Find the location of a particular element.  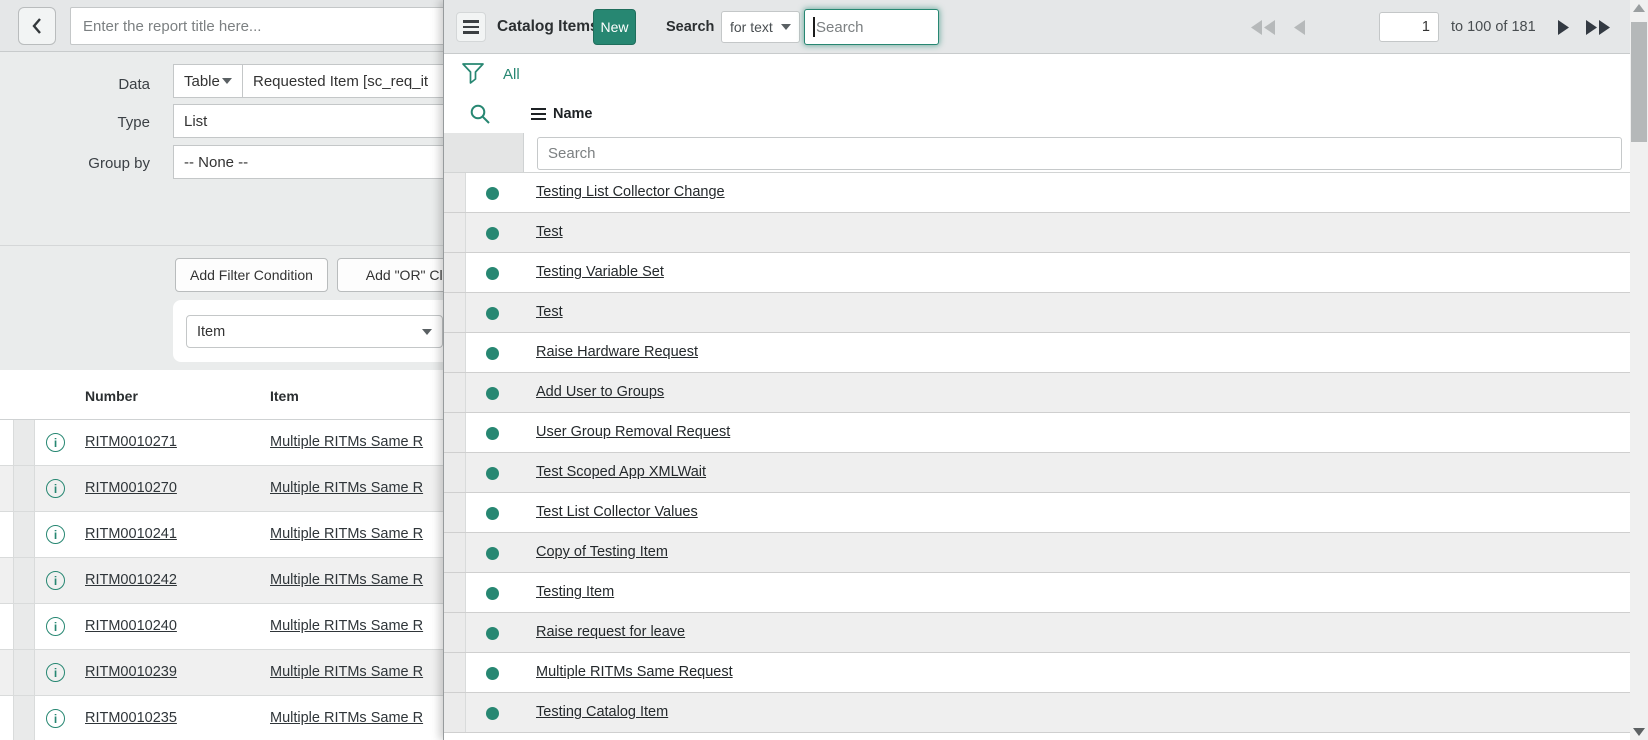

condition-field-value: Item is located at coordinates (211, 331).